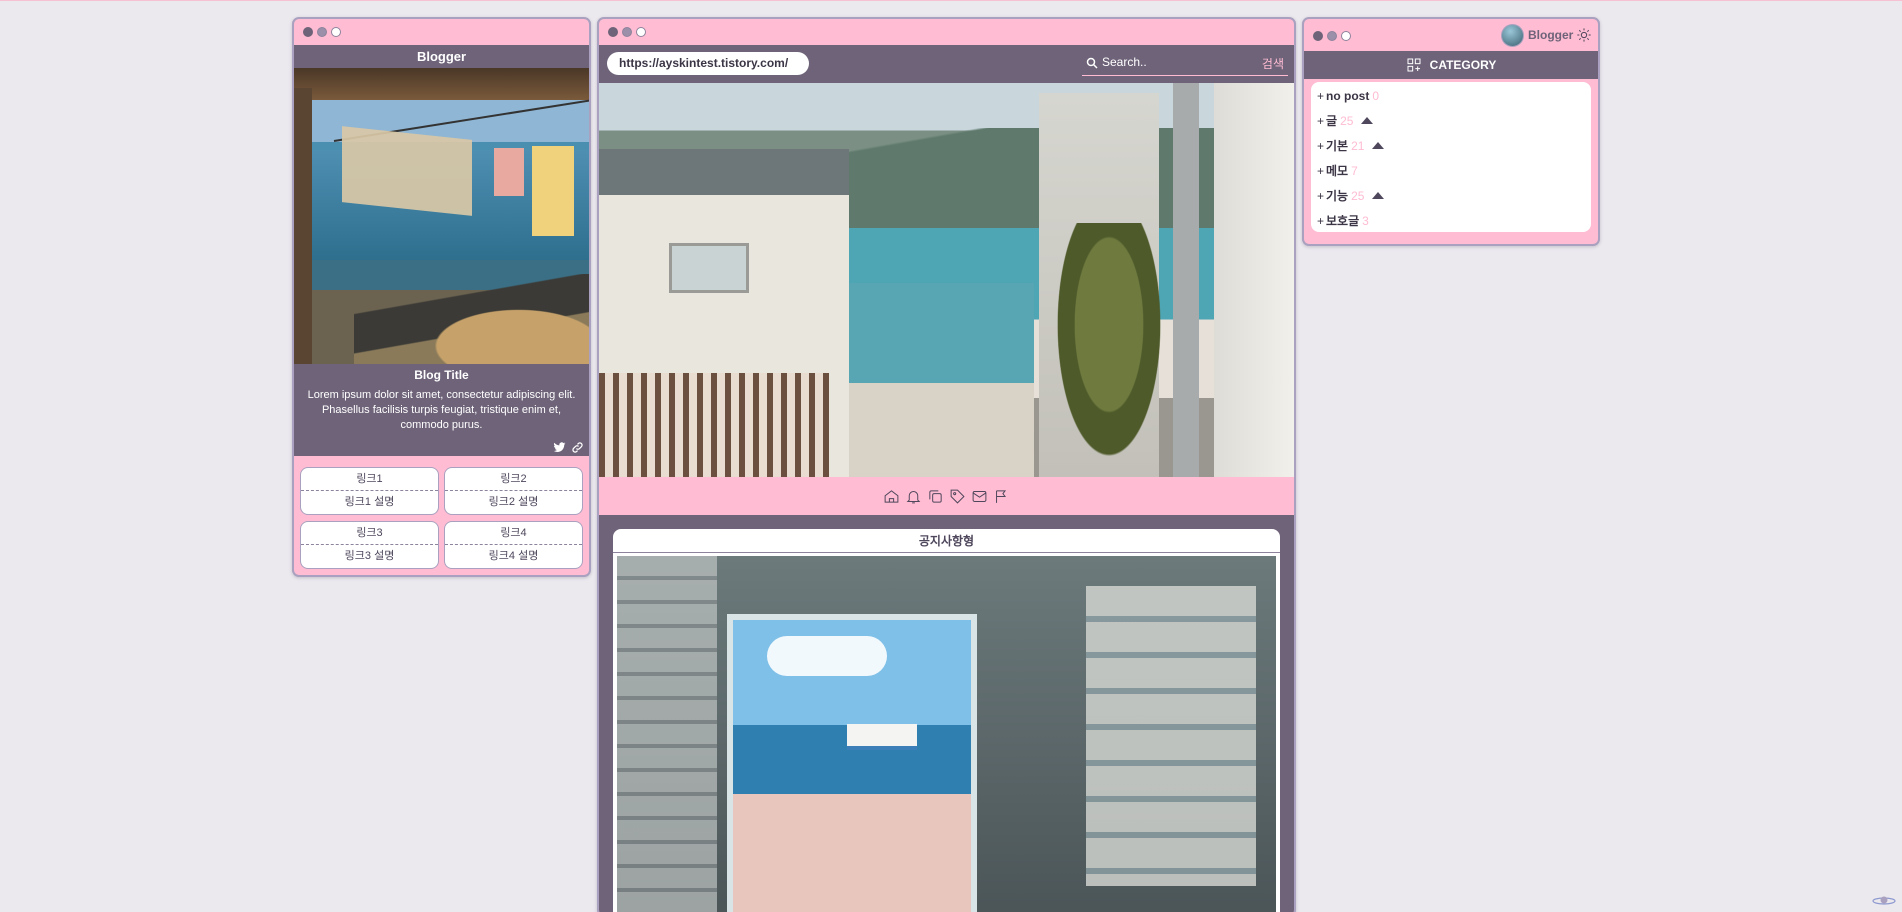 The width and height of the screenshot is (1902, 912). I want to click on category-grid-icon, so click(1414, 65).